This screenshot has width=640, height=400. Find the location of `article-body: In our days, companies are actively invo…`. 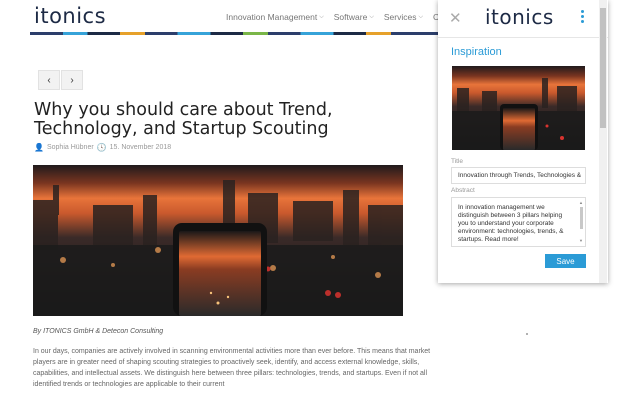

article-body: In our days, companies are actively invo… is located at coordinates (232, 368).